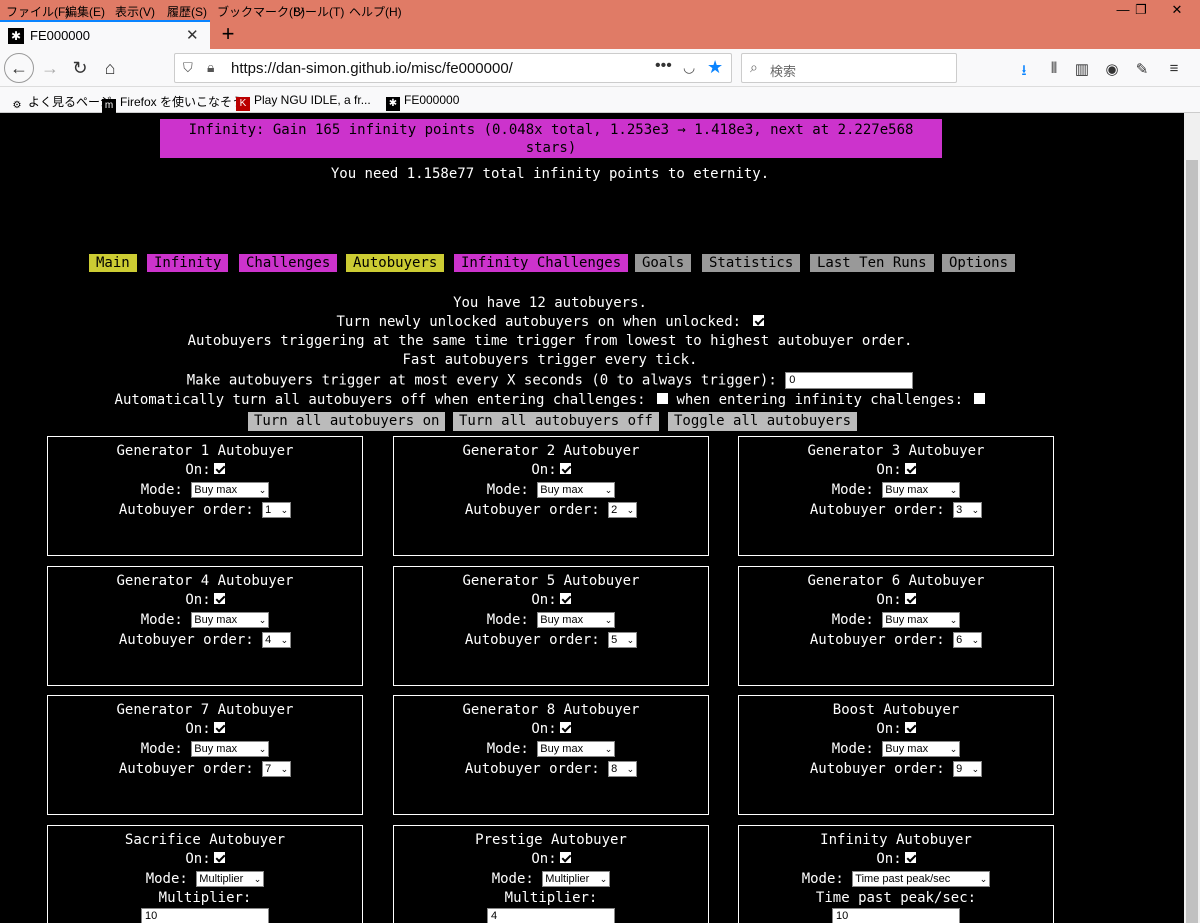 The width and height of the screenshot is (1200, 923). I want to click on browser-tab: ✱ FE000000 ✕, so click(105, 34).